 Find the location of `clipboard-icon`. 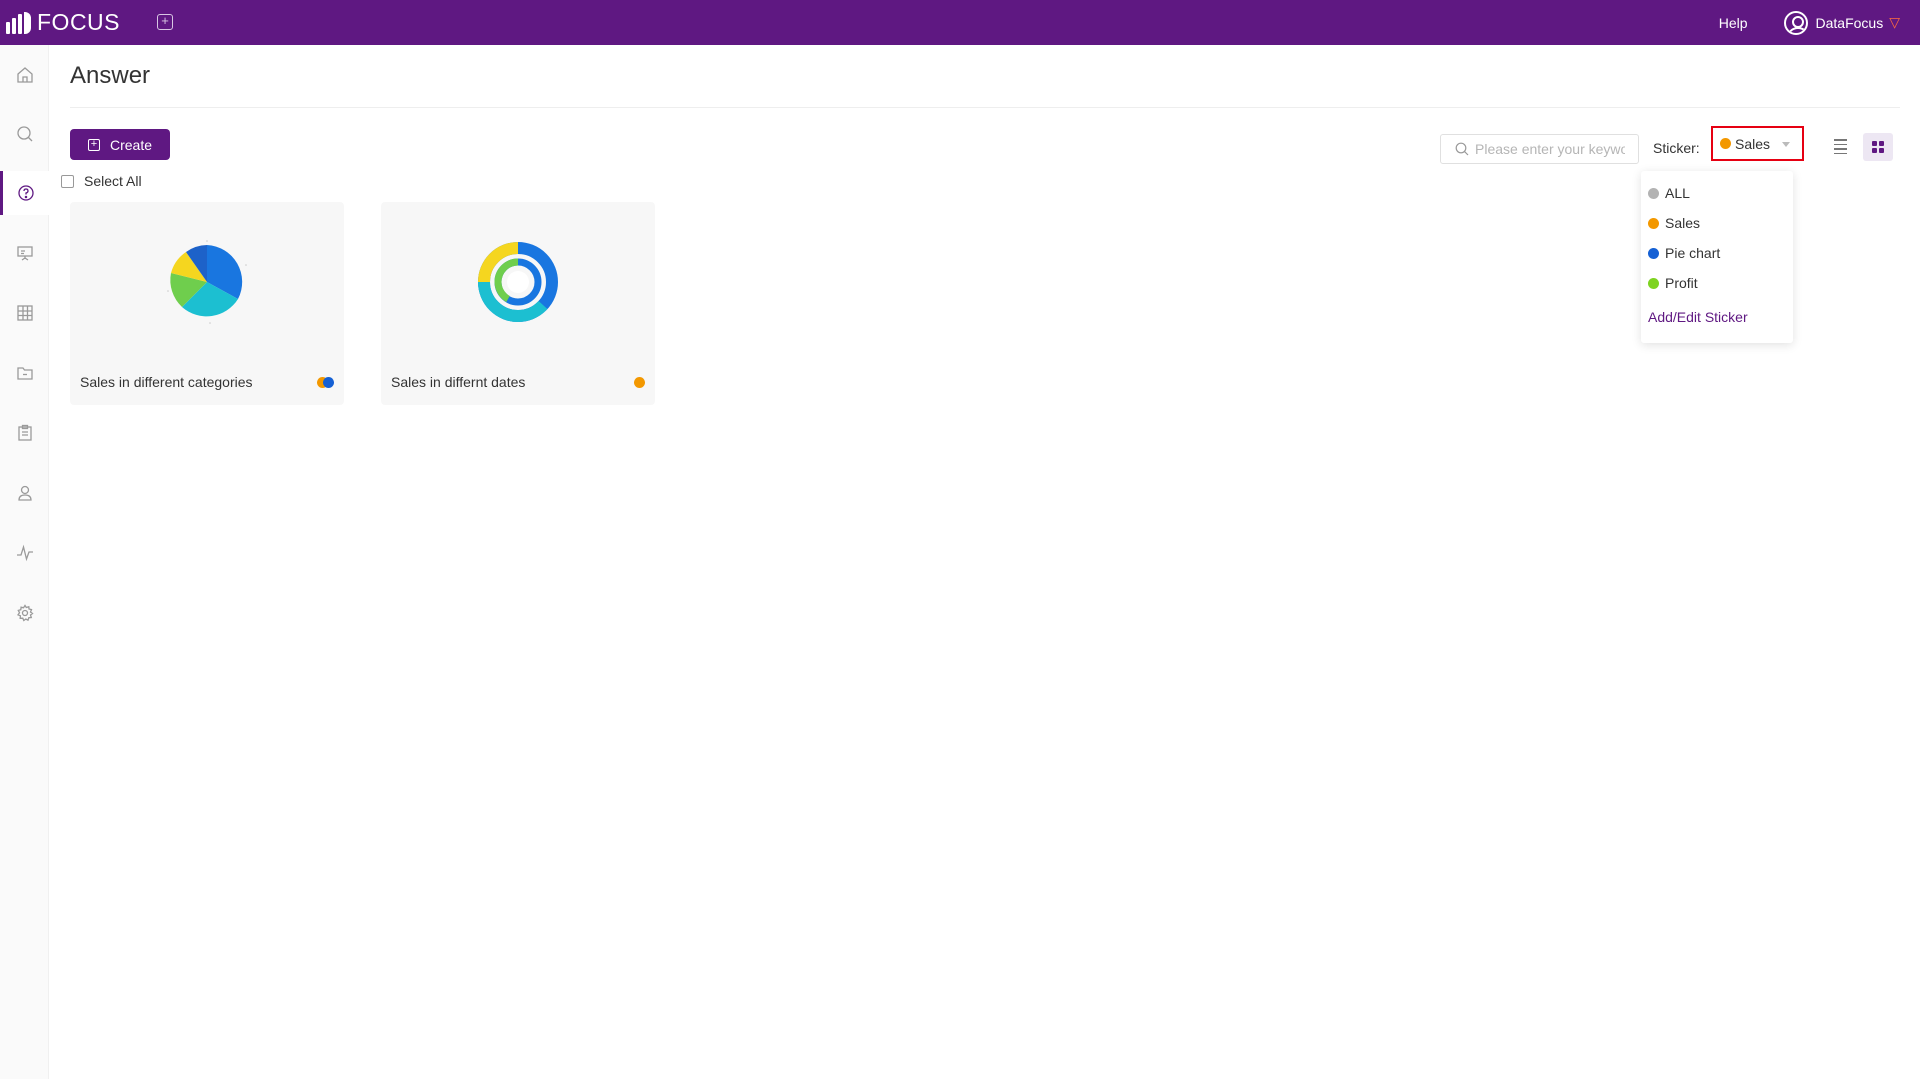

clipboard-icon is located at coordinates (24, 432).